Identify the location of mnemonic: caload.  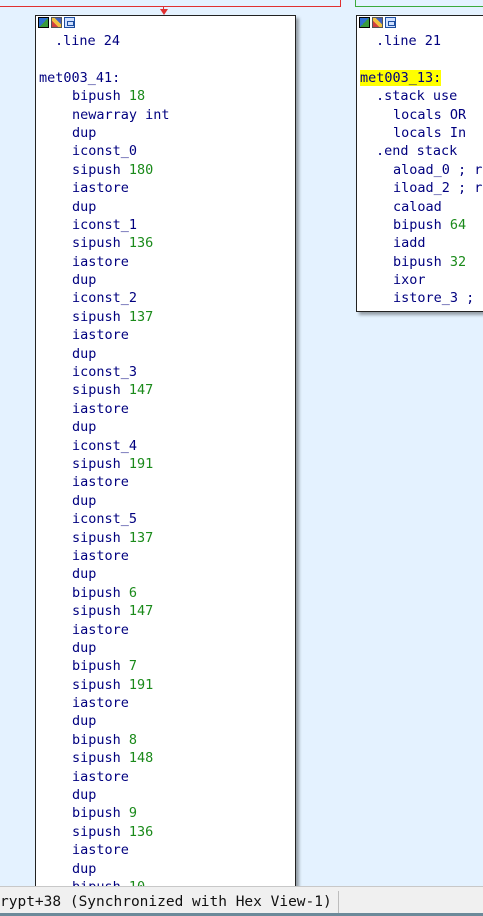
(417, 207).